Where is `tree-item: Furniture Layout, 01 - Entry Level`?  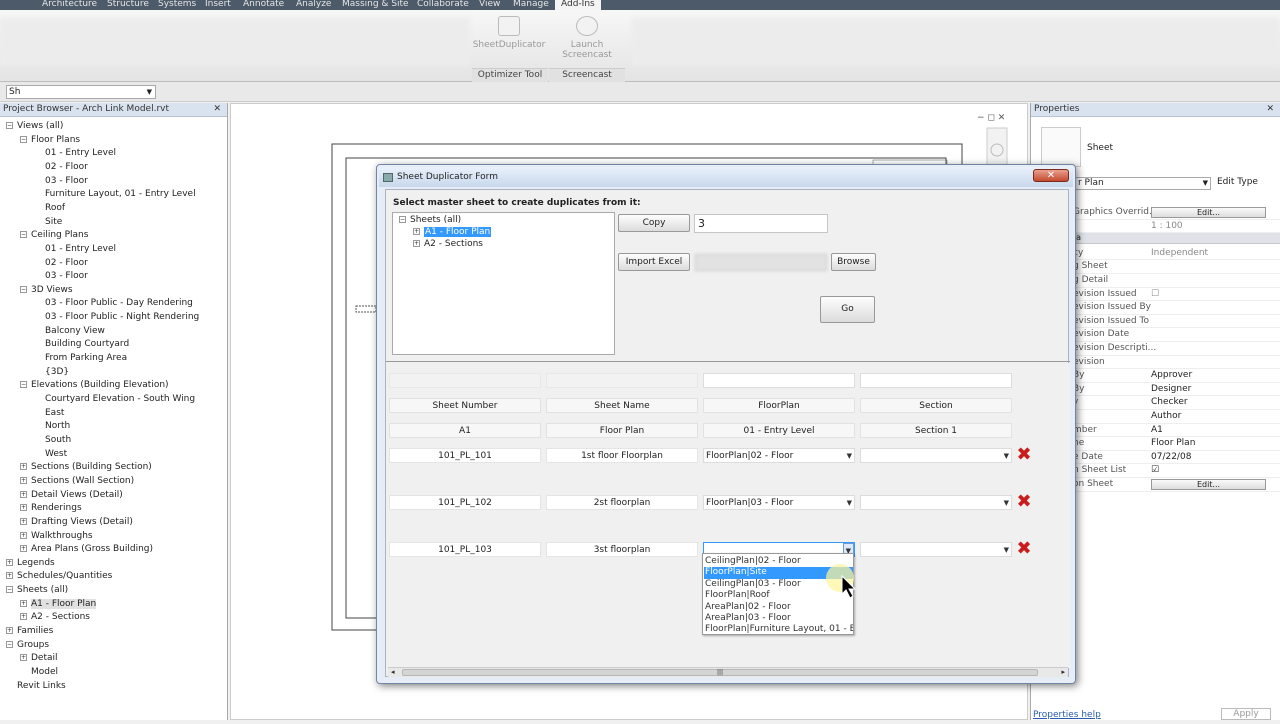
tree-item: Furniture Layout, 01 - Entry Level is located at coordinates (115, 194).